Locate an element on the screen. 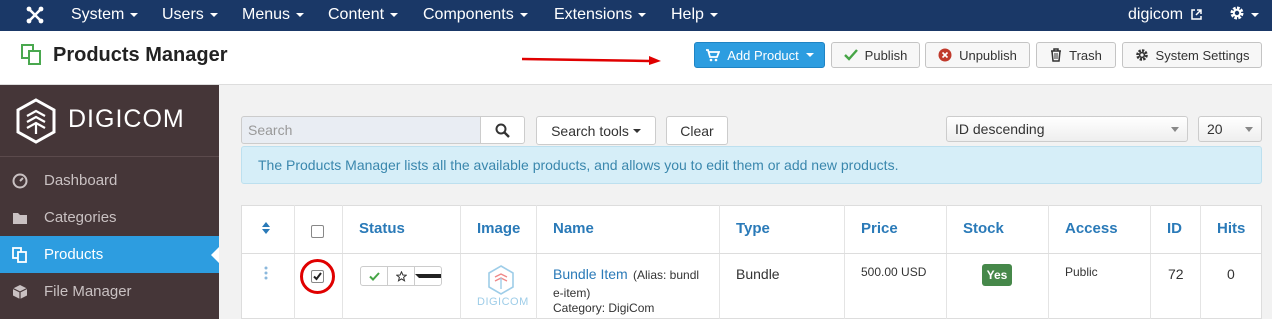 This screenshot has height=319, width=1272. products-manager-icon is located at coordinates (31, 54).